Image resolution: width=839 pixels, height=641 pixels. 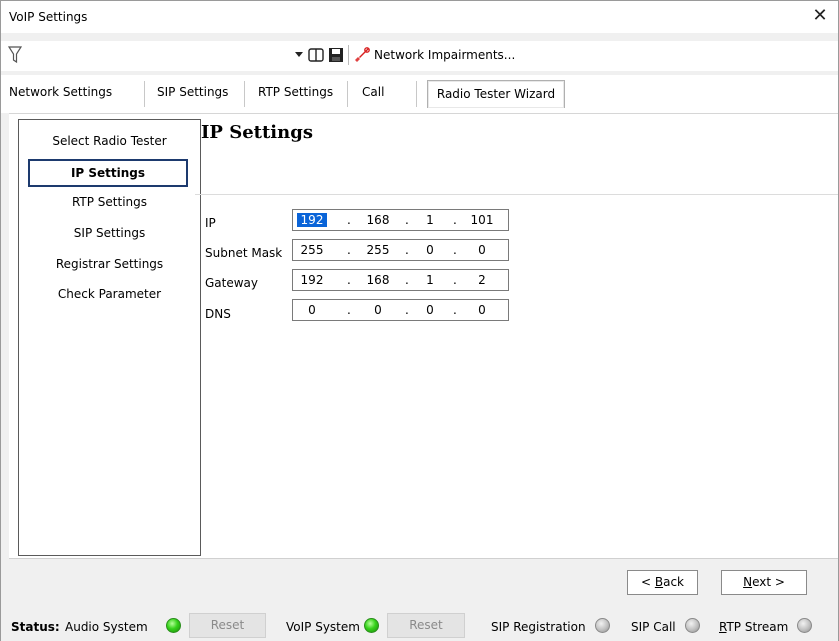 What do you see at coordinates (538, 627) in the screenshot?
I see `sip-registration-label: SIP Registration` at bounding box center [538, 627].